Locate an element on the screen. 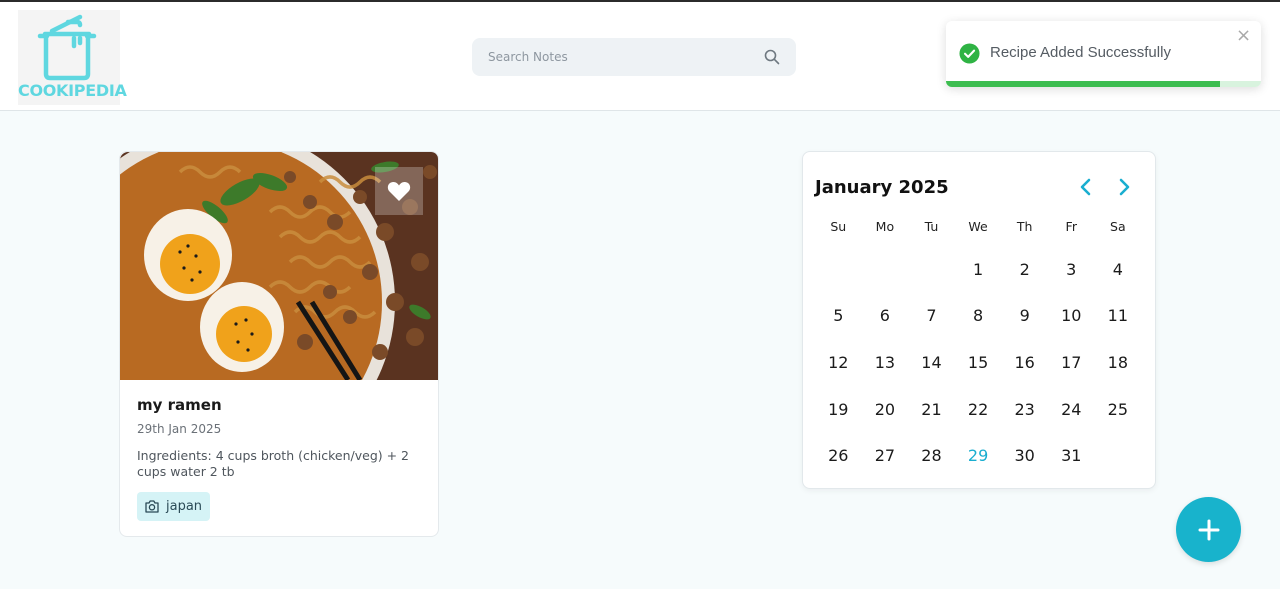  calendar-day: 15 is located at coordinates (978, 362).